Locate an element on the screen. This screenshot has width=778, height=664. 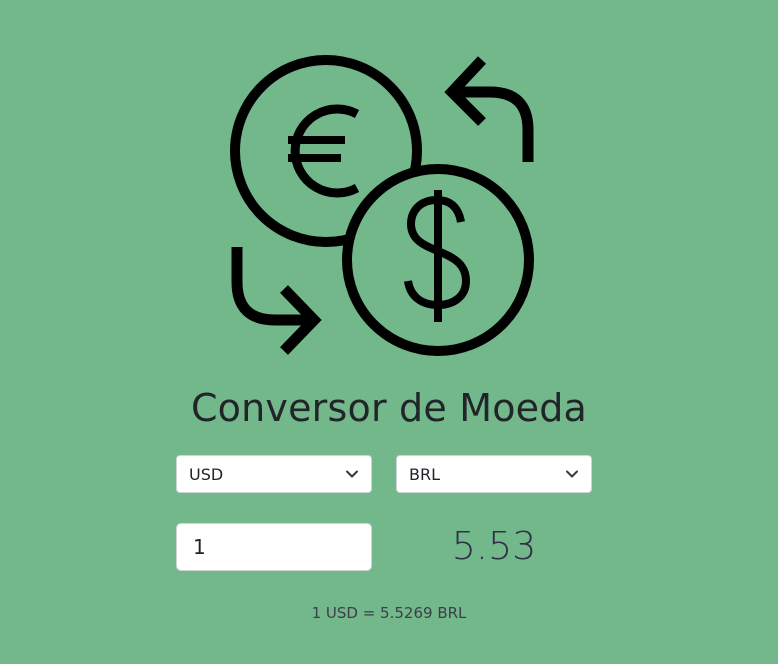
from-currency-value: USD is located at coordinates (206, 474).